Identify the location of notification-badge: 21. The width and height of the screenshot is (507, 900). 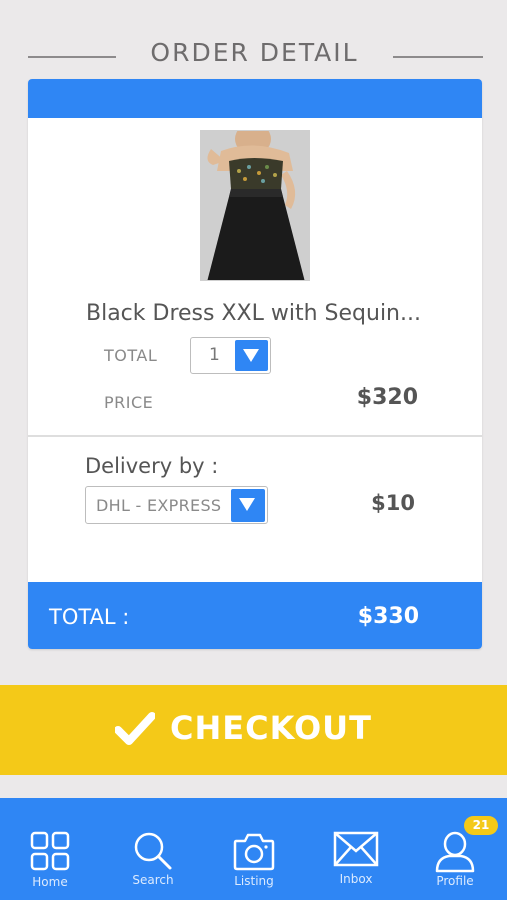
(481, 825).